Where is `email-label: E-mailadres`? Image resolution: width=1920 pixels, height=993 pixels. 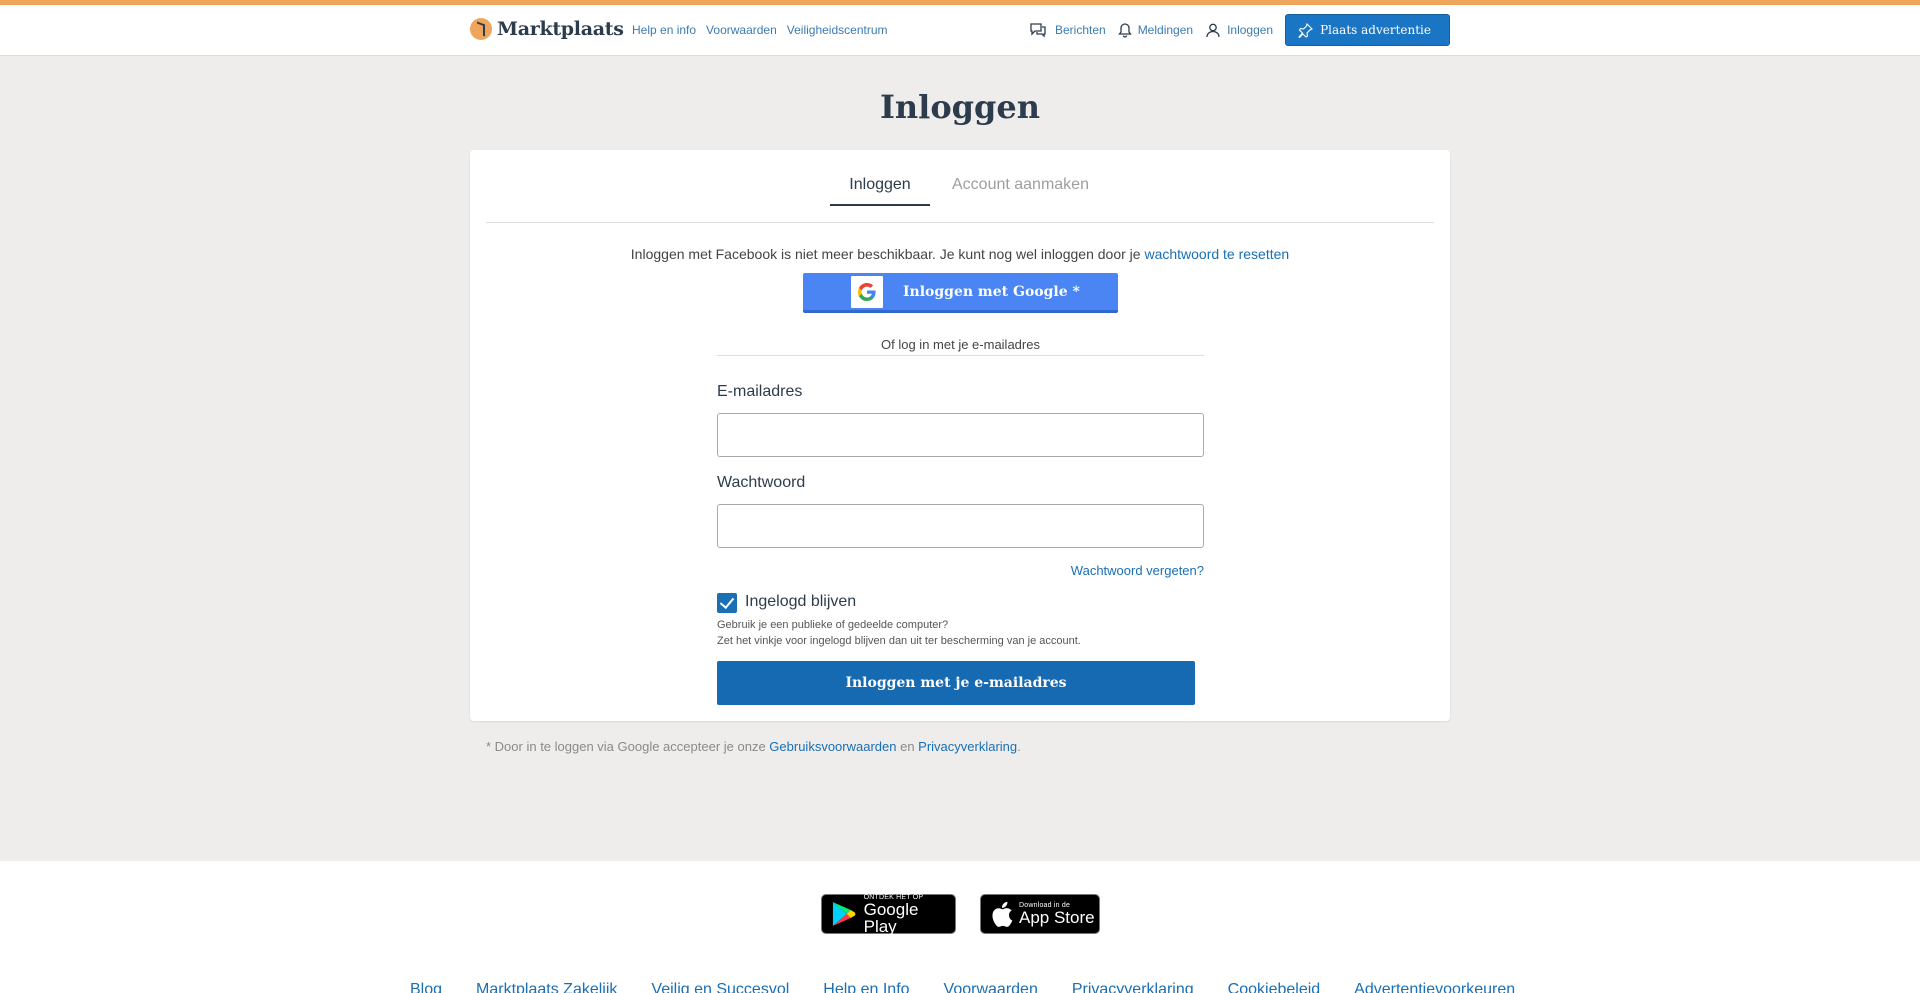
email-label: E-mailadres is located at coordinates (760, 391).